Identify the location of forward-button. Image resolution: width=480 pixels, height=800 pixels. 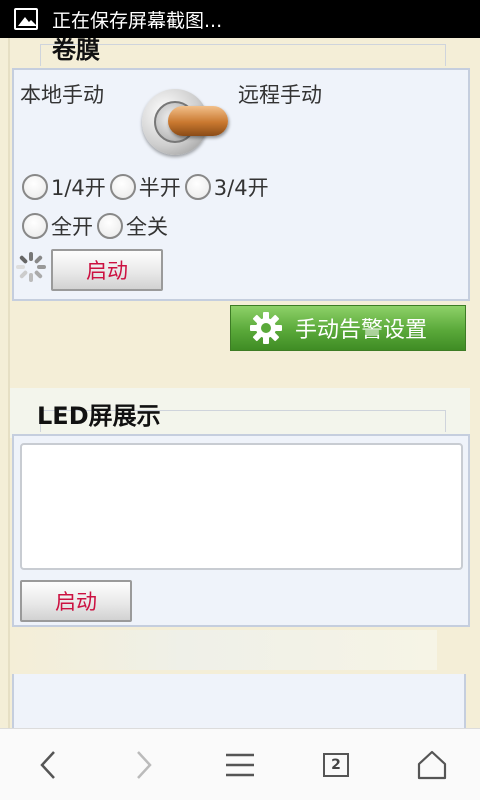
(144, 764).